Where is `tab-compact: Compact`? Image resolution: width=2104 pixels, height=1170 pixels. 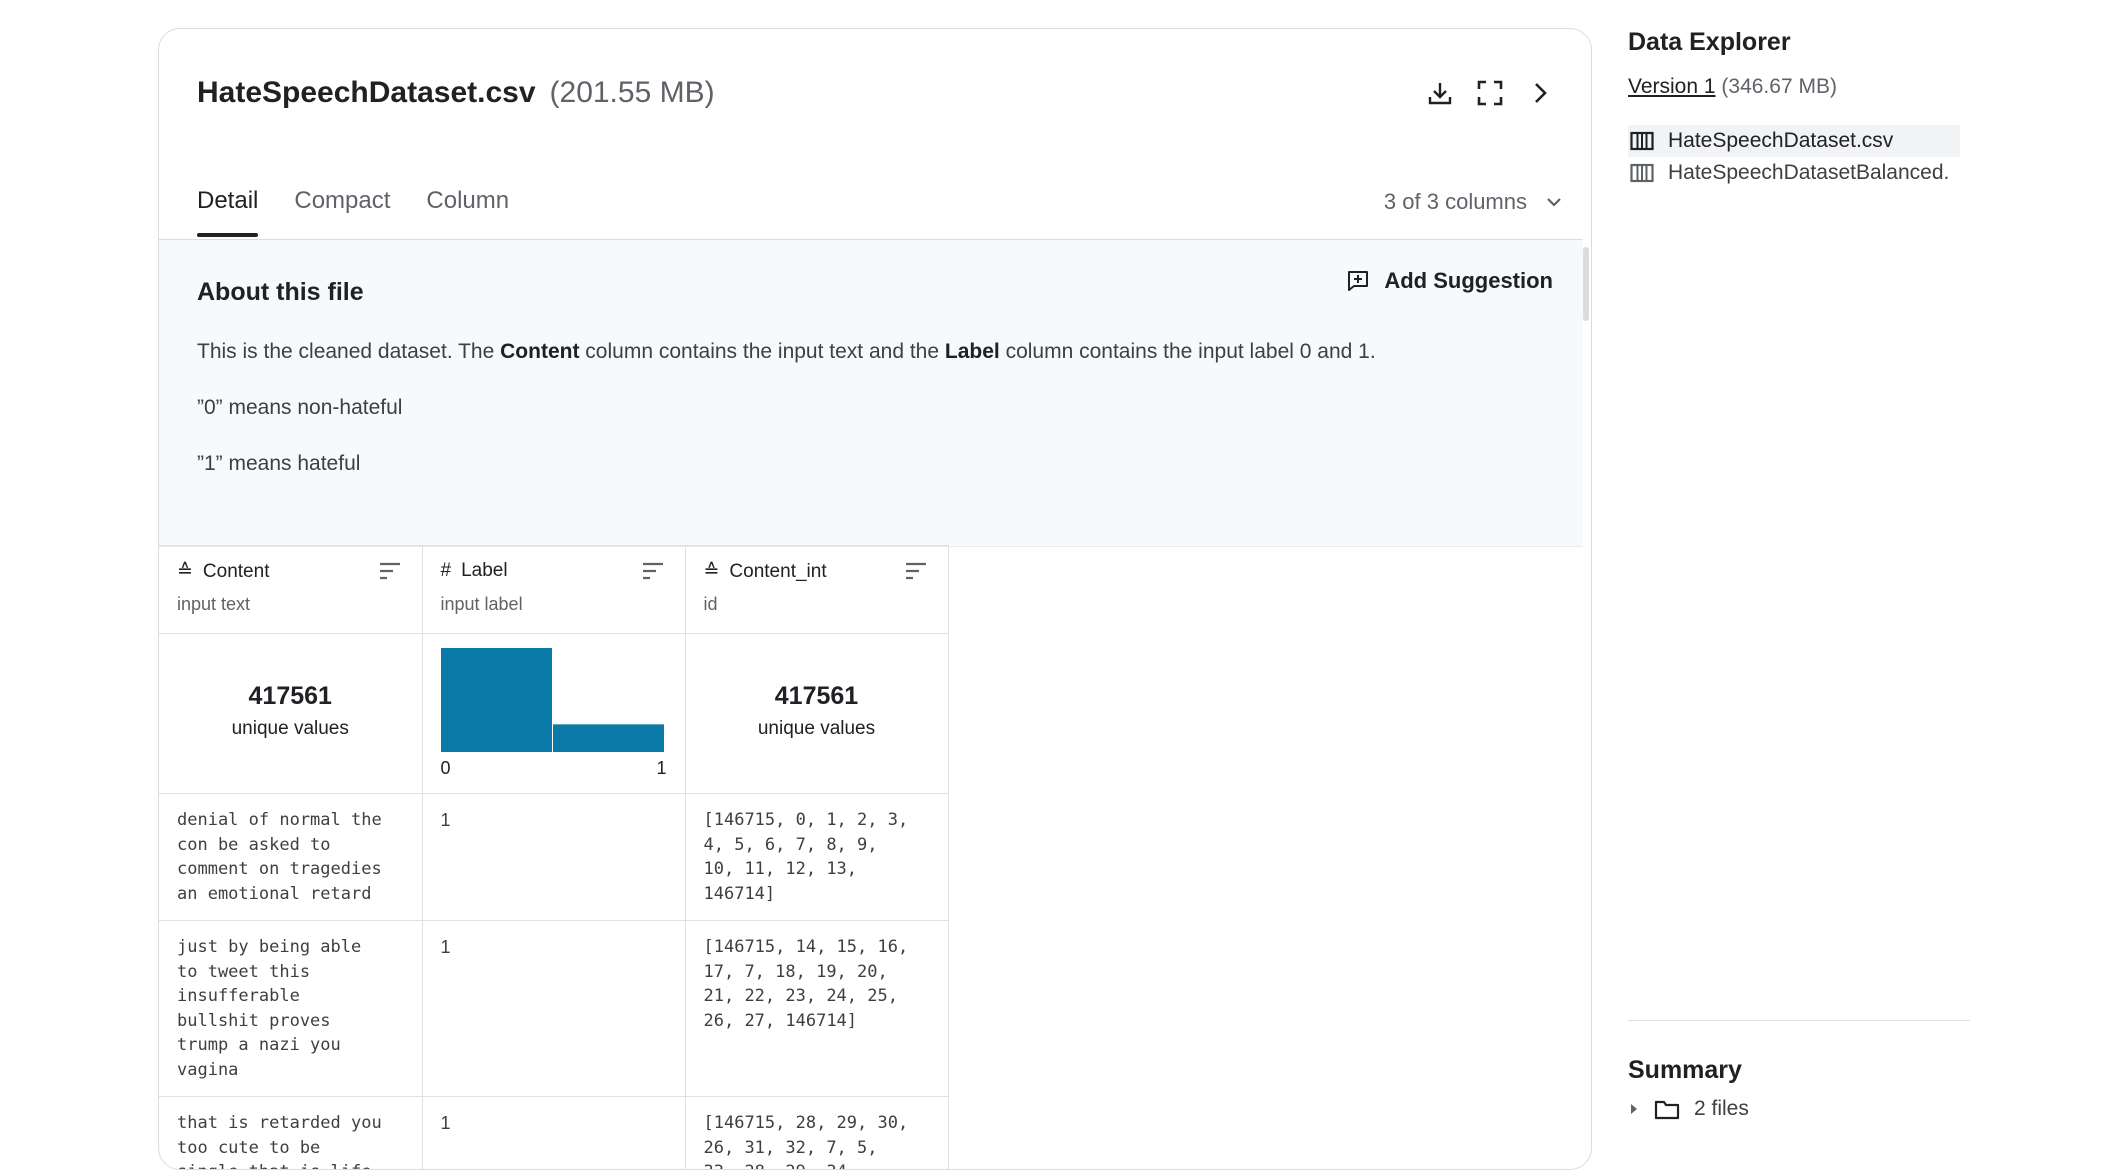 tab-compact: Compact is located at coordinates (342, 208).